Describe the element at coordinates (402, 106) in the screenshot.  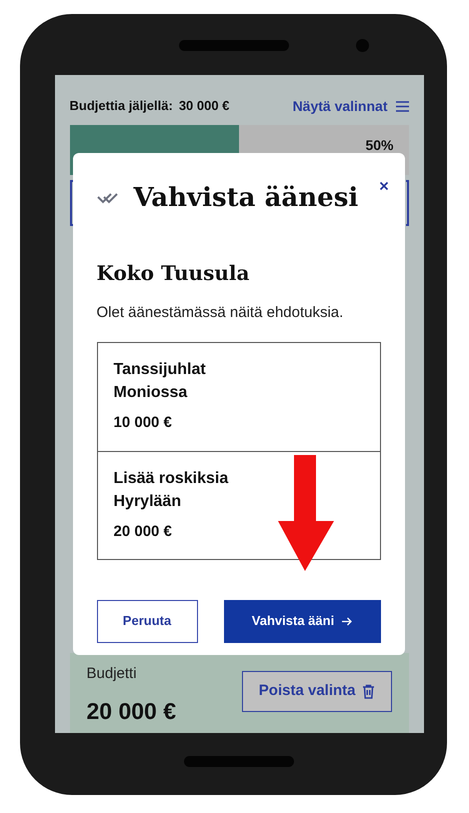
I see `menu-icon` at that location.